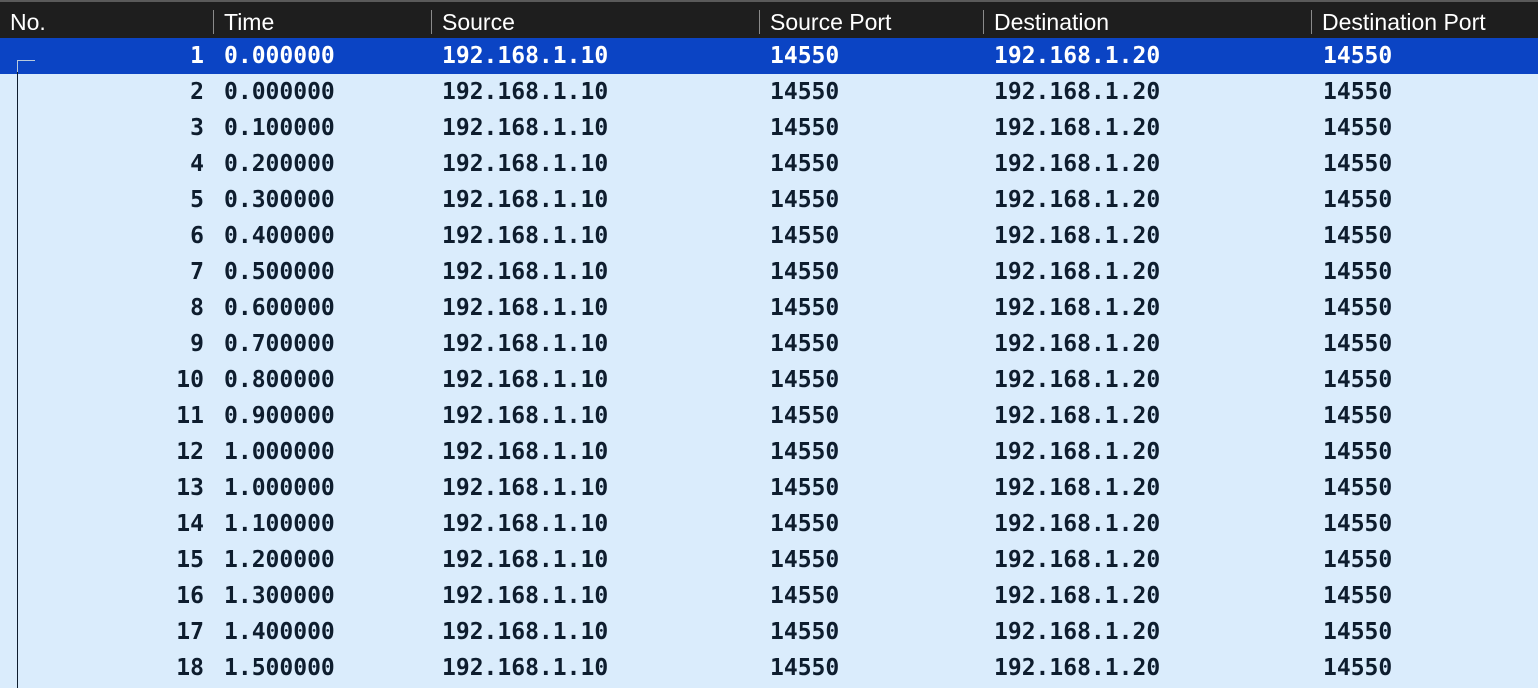 This screenshot has width=1538, height=688. Describe the element at coordinates (197, 236) in the screenshot. I see `cell-no: 6` at that location.